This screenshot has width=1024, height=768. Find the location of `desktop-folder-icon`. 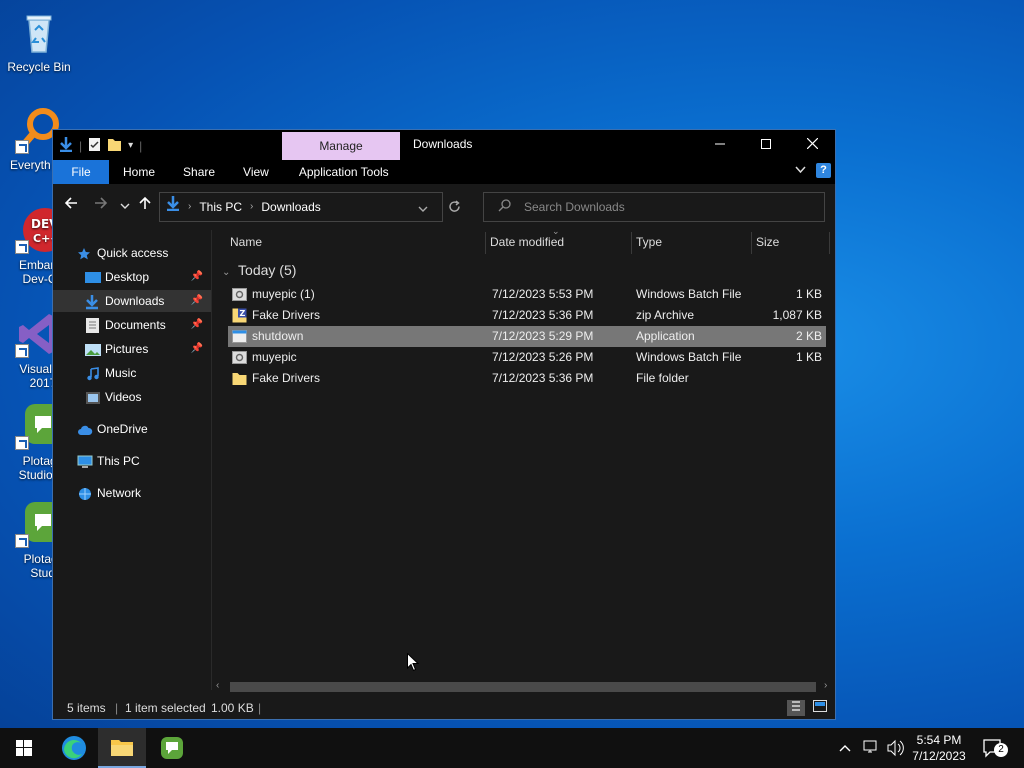

desktop-folder-icon is located at coordinates (93, 277).